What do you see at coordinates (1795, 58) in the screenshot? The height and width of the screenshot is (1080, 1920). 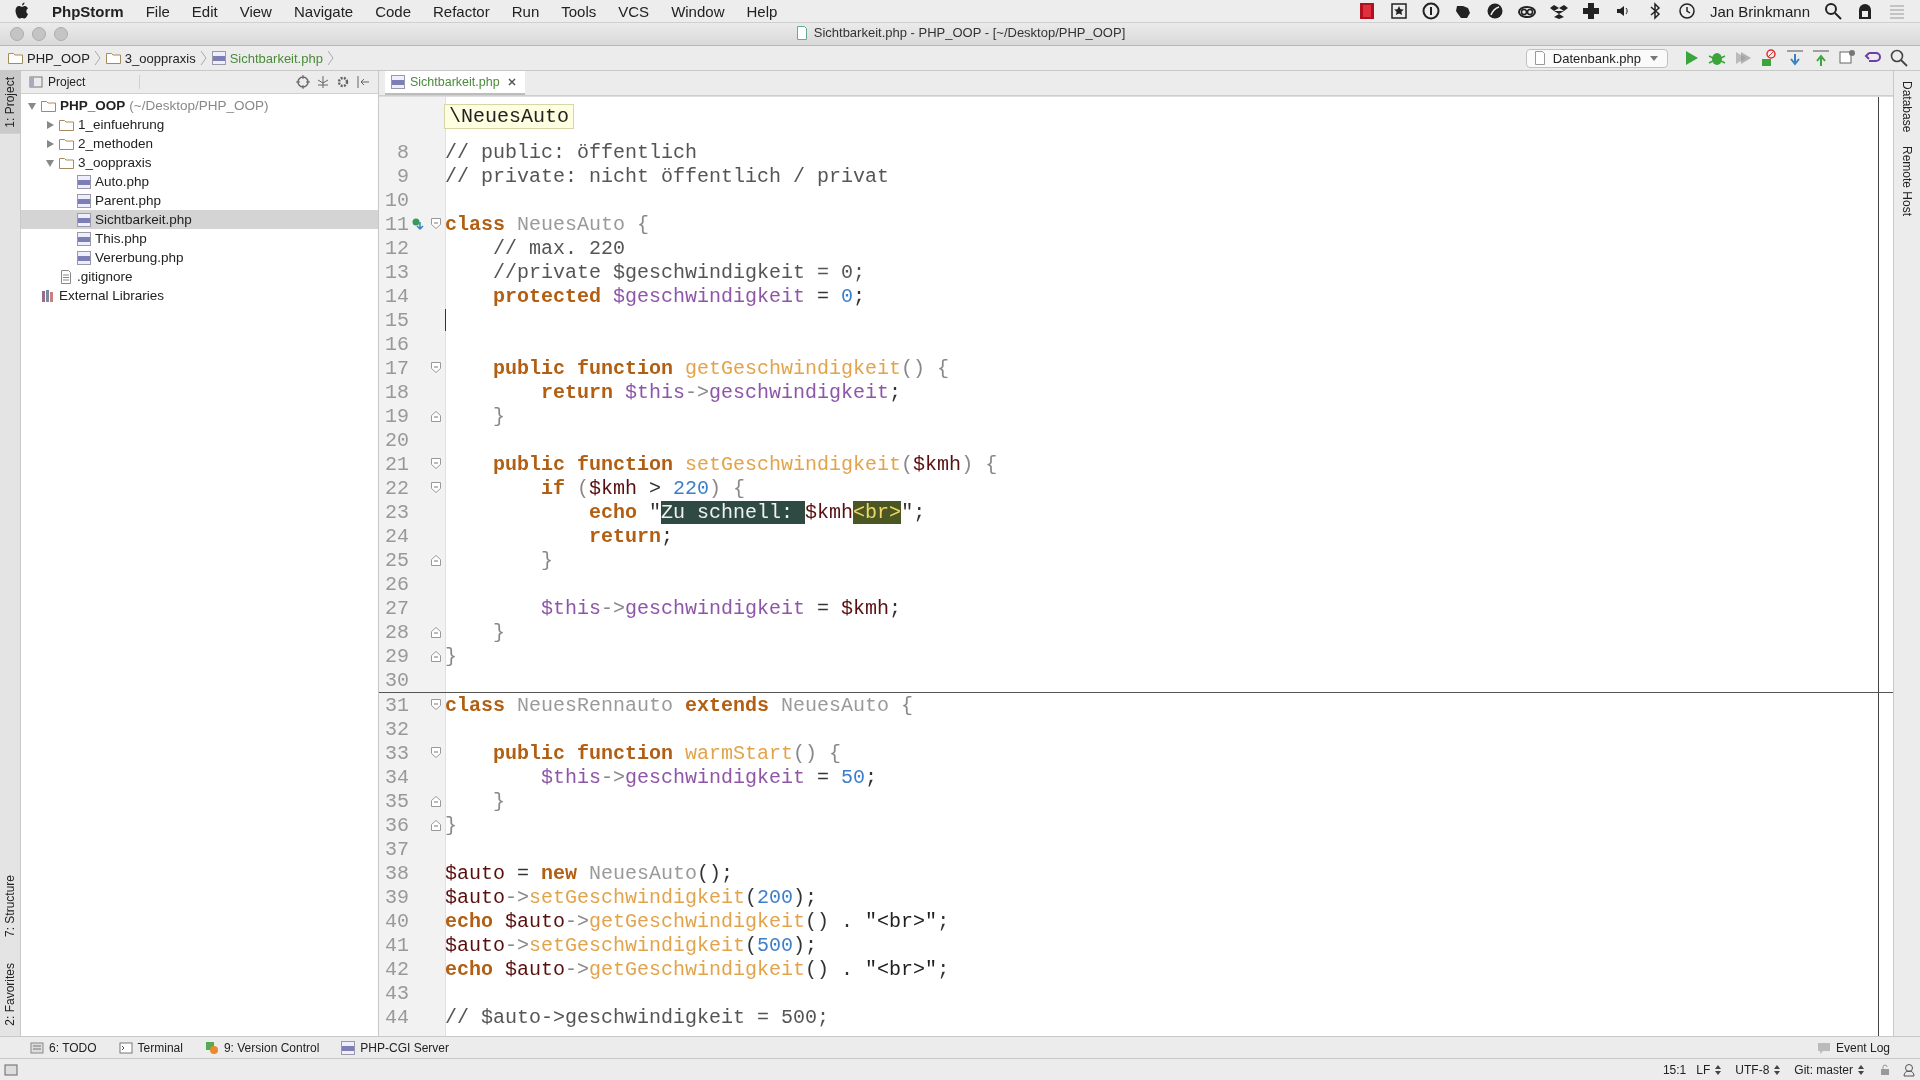 I see `vcs-update-icon` at bounding box center [1795, 58].